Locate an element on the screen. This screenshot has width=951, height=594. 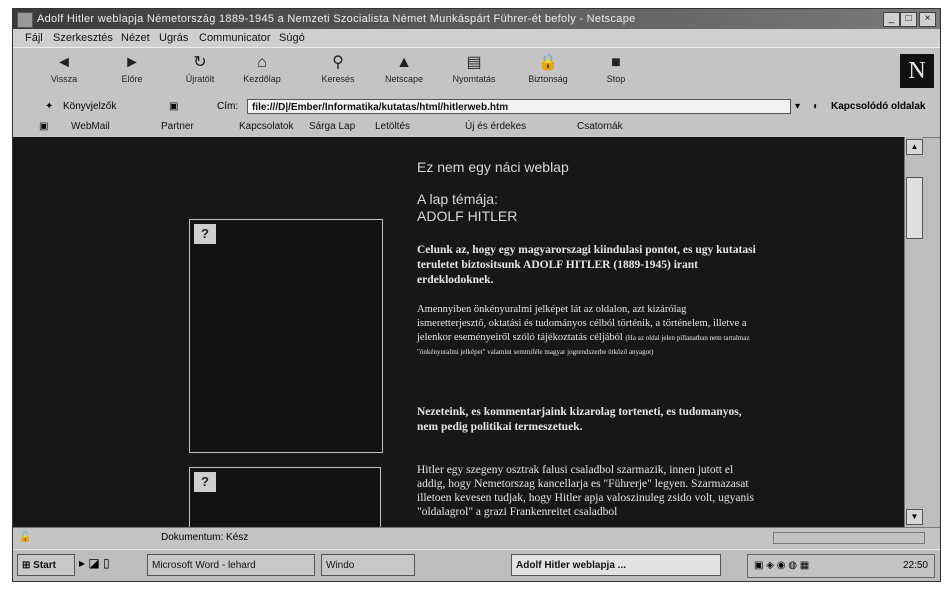
netscape-button: ▲ Netscape is located at coordinates (404, 72).